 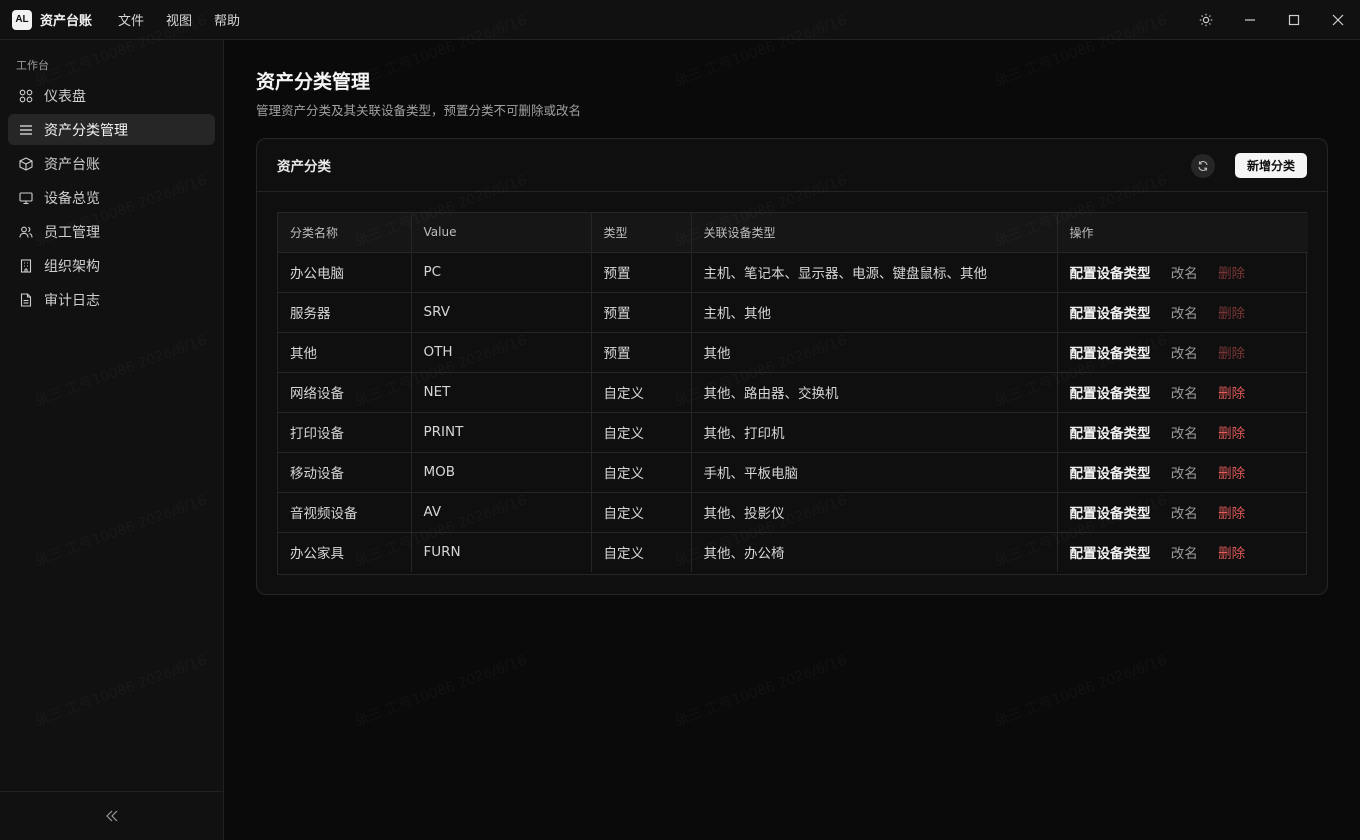 I want to click on cell-value: PC, so click(x=501, y=272).